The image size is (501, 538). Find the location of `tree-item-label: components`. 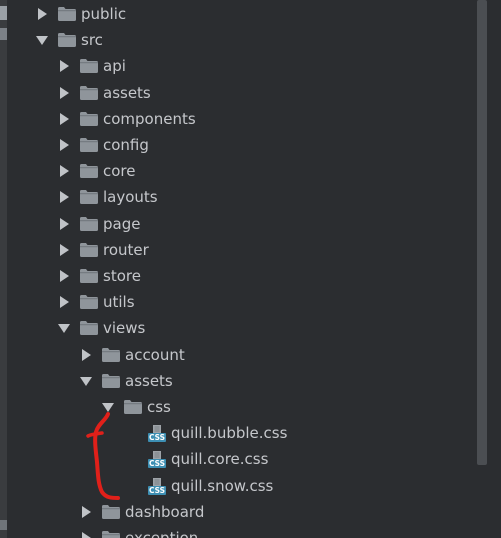

tree-item-label: components is located at coordinates (149, 118).